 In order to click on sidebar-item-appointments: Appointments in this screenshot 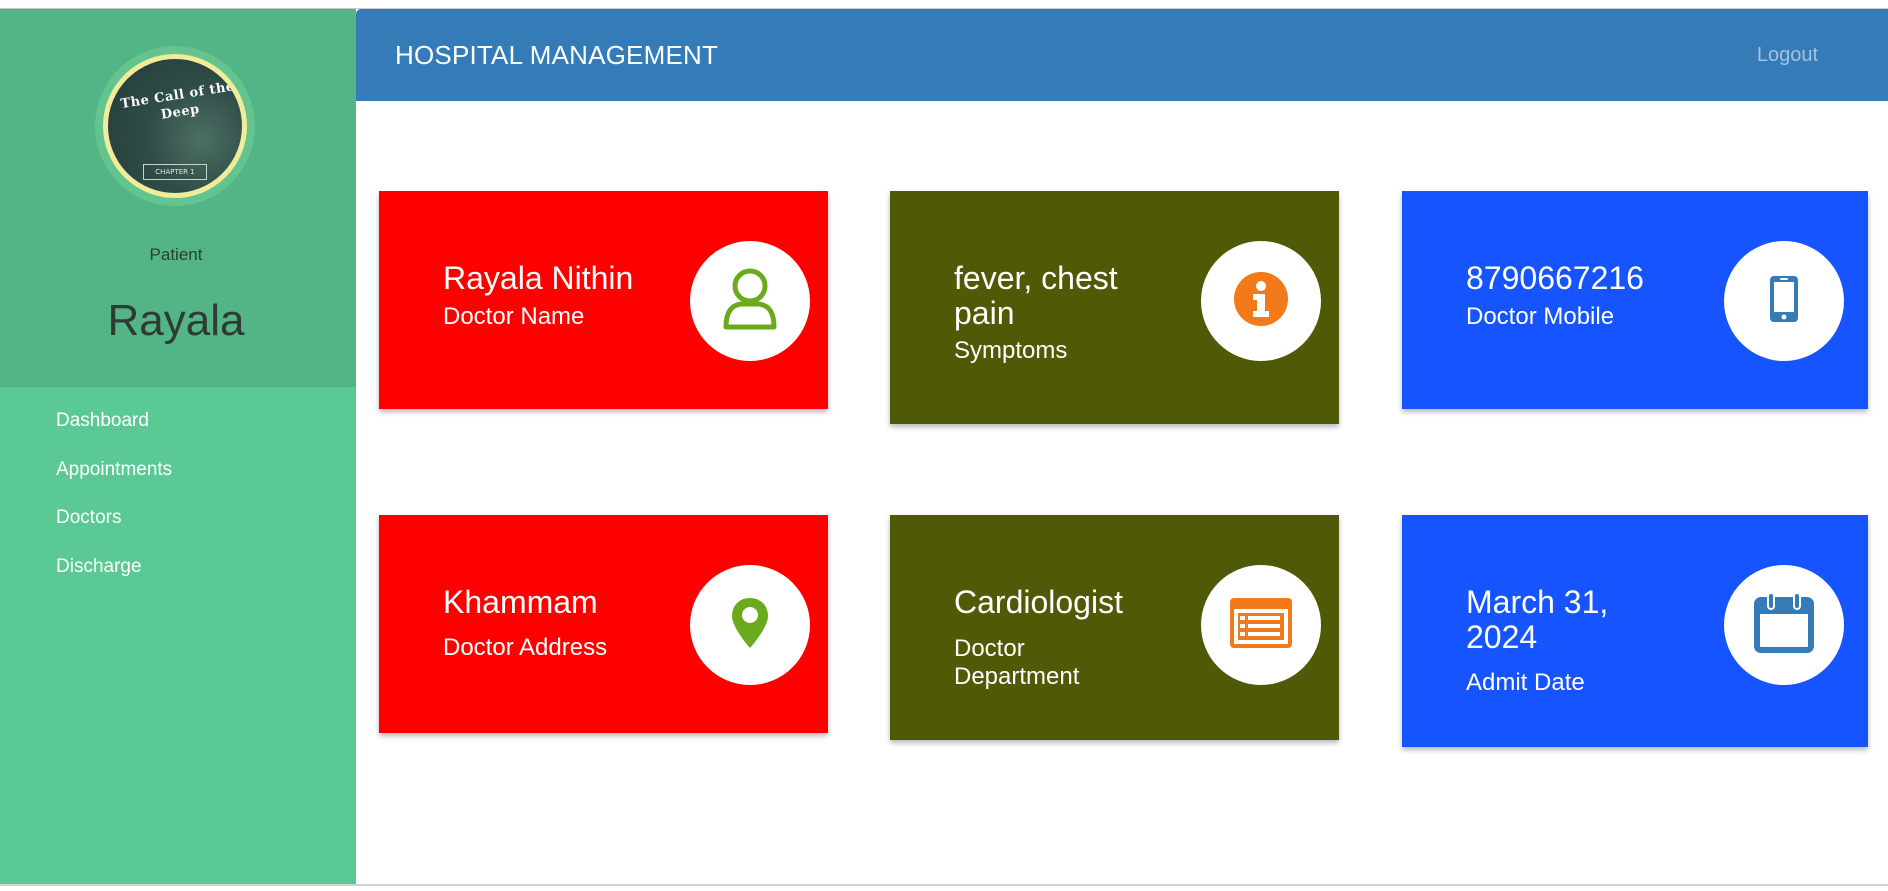, I will do `click(114, 482)`.